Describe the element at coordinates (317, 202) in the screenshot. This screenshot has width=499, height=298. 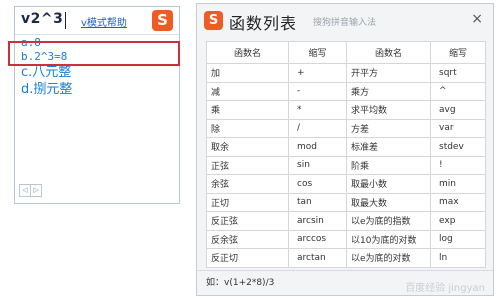
I see `abbreviation-cell: tan` at that location.